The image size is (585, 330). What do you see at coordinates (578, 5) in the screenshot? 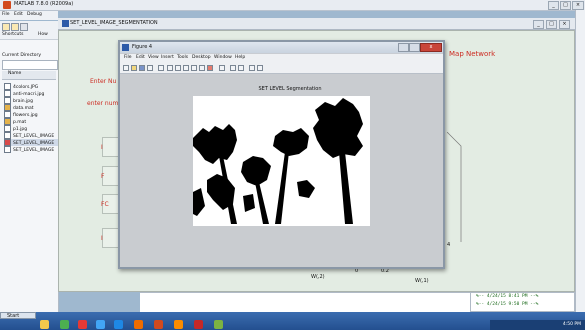
I see `matlab-close-button: ×` at bounding box center [578, 5].